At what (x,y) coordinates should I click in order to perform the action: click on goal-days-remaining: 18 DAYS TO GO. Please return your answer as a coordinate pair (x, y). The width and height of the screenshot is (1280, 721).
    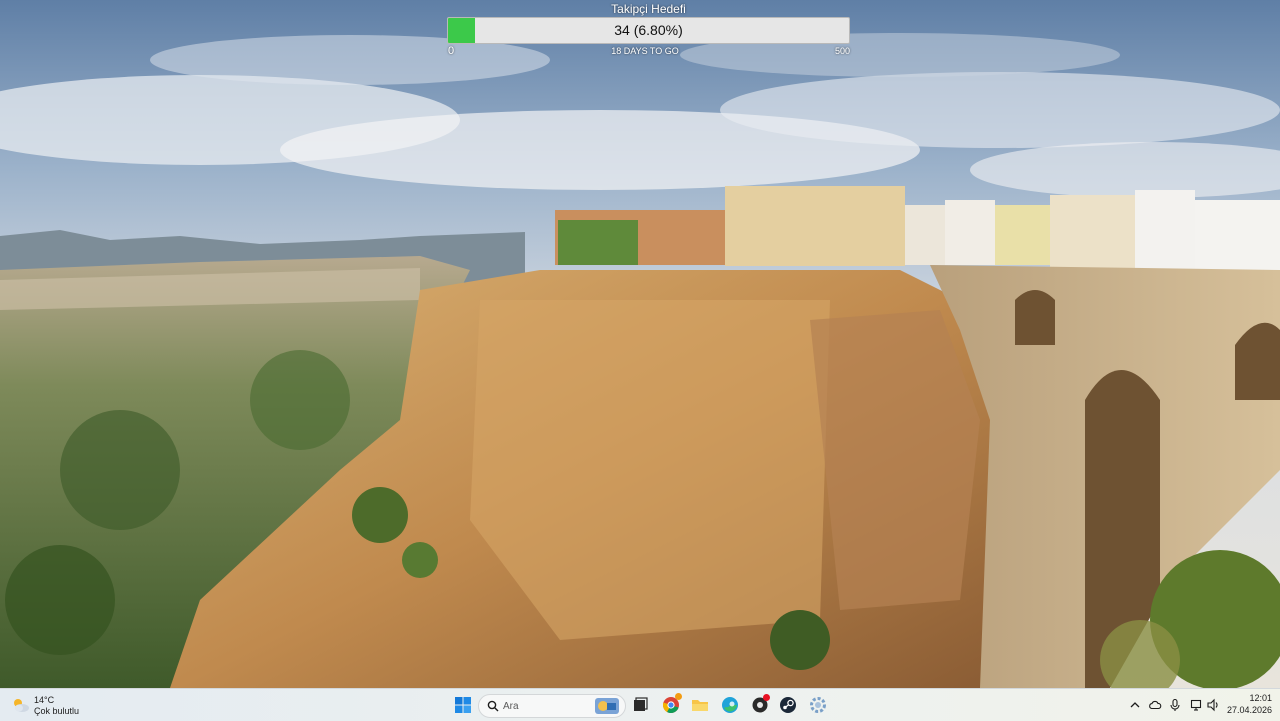
    Looking at the image, I should click on (645, 51).